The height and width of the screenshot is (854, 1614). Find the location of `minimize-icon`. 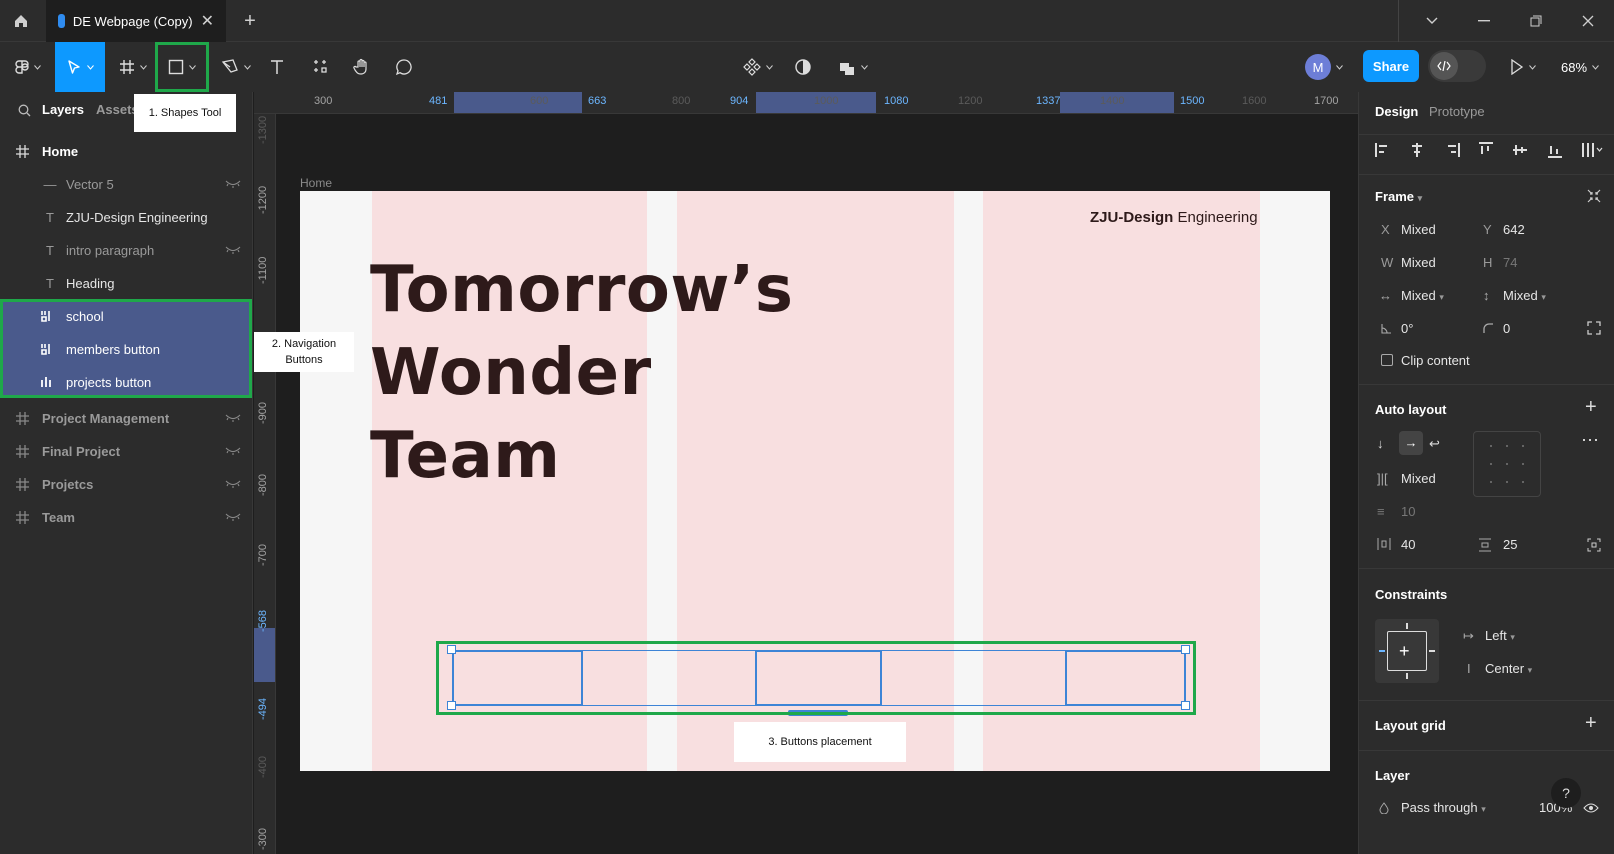

minimize-icon is located at coordinates (1484, 21).